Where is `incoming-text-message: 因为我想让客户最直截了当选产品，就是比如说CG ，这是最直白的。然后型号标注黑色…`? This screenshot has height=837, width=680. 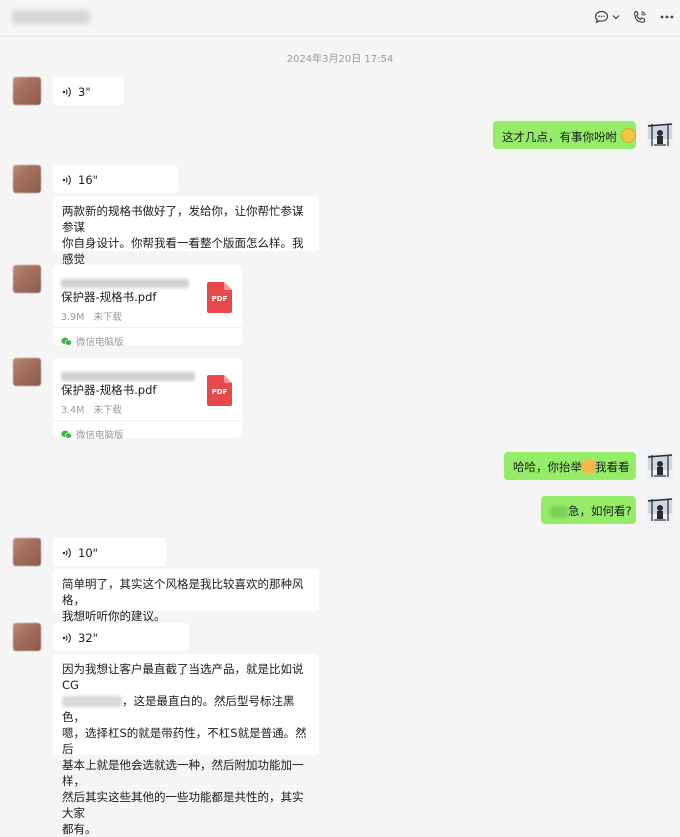
incoming-text-message: 因为我想让客户最直截了当选产品，就是比如说CG ，这是最直白的。然后型号标注黑色… is located at coordinates (186, 745).